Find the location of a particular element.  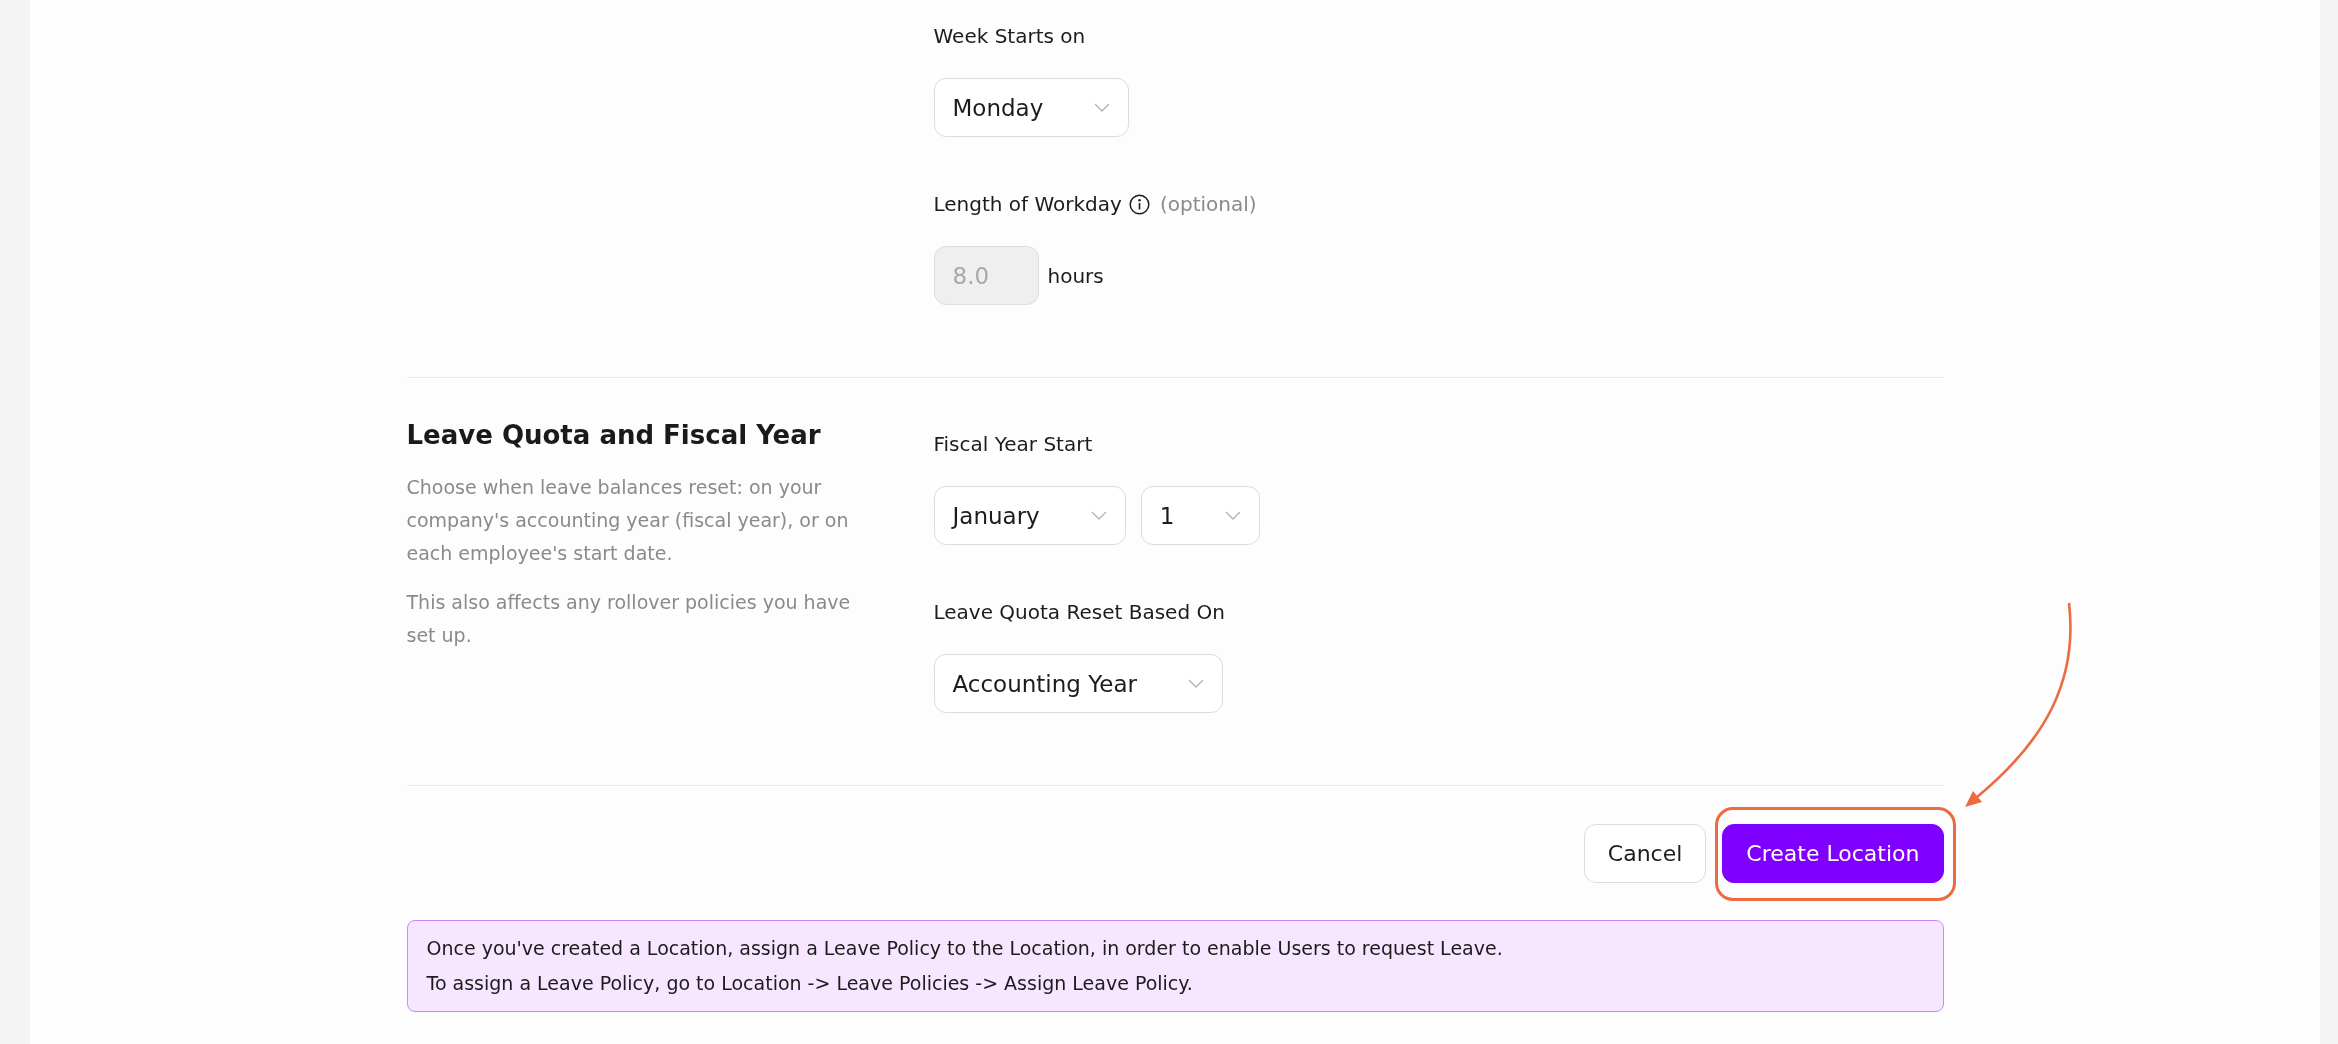

field-label: Week Starts on is located at coordinates (1009, 36).